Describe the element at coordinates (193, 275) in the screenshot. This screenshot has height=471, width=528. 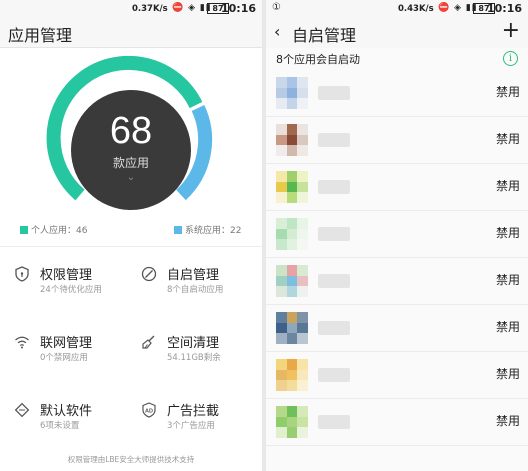
I see `item-title: 自启管理` at that location.